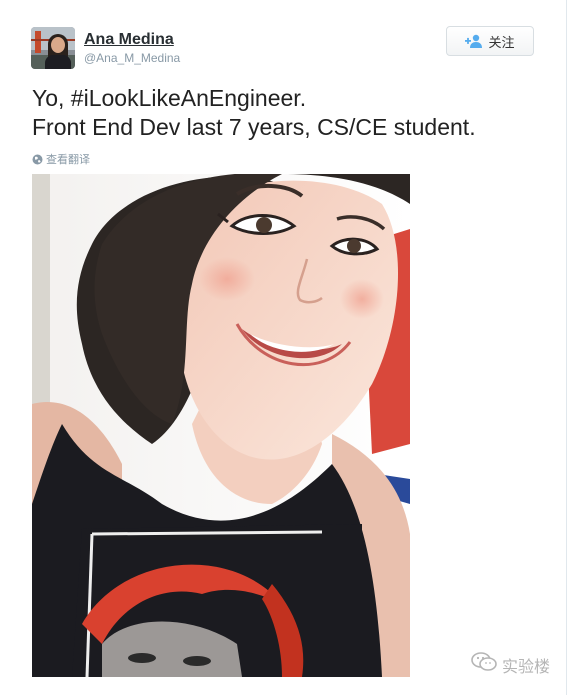 The height and width of the screenshot is (695, 574). I want to click on avatar, so click(53, 48).